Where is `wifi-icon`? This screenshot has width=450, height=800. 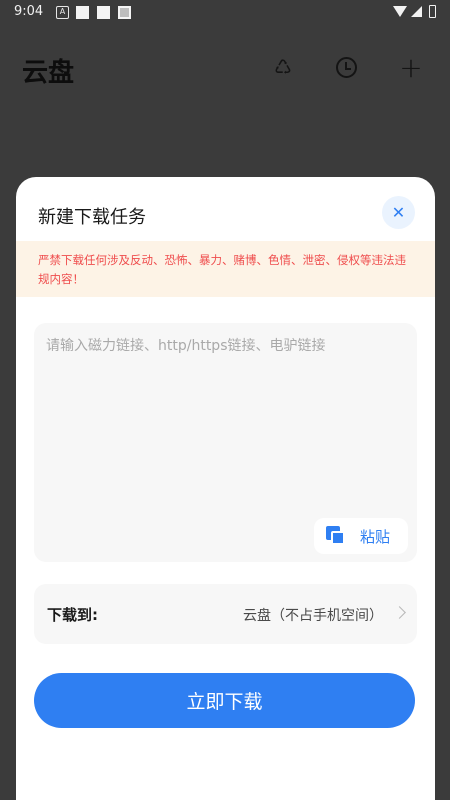 wifi-icon is located at coordinates (400, 11).